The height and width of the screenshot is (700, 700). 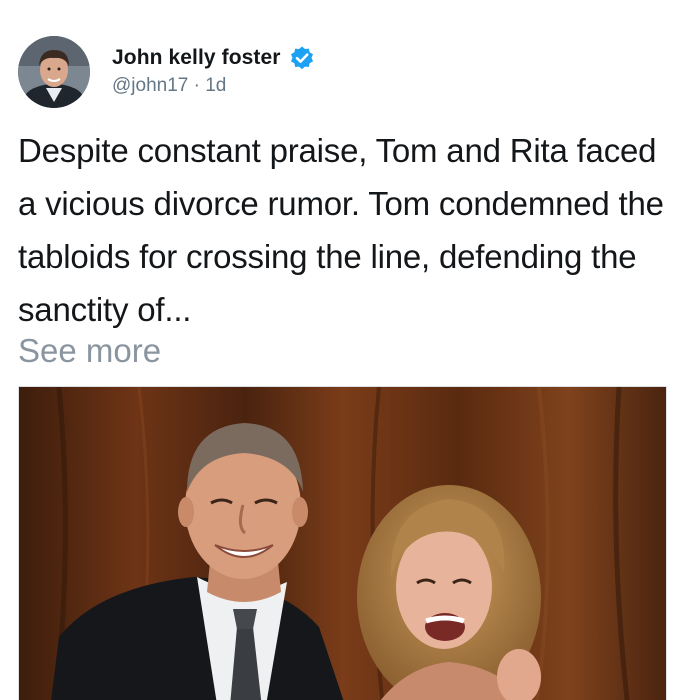 I want to click on verified-badge-icon, so click(x=302, y=58).